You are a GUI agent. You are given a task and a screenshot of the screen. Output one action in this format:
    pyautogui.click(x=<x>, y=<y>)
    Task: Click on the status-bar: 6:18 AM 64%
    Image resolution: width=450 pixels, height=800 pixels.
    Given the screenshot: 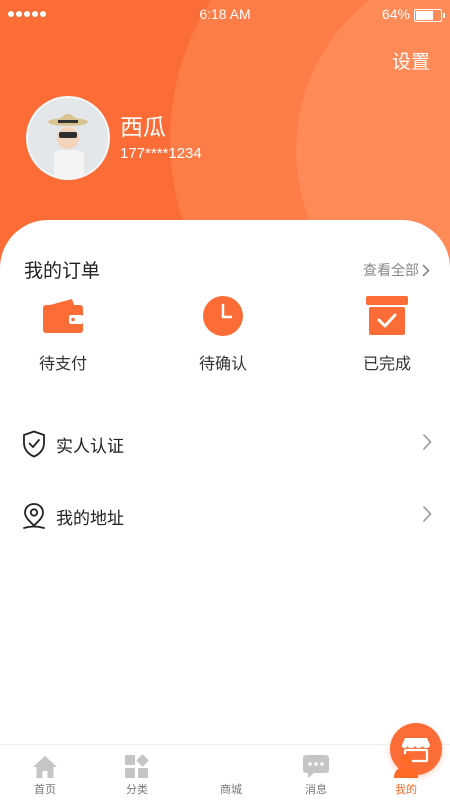 What is the action you would take?
    pyautogui.click(x=225, y=15)
    